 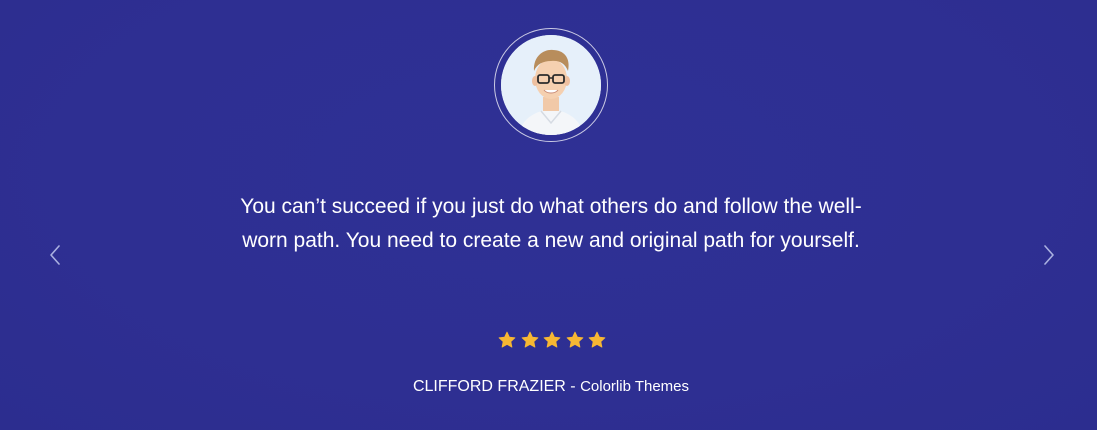 I want to click on author-company: Colorlib Themes, so click(x=635, y=386).